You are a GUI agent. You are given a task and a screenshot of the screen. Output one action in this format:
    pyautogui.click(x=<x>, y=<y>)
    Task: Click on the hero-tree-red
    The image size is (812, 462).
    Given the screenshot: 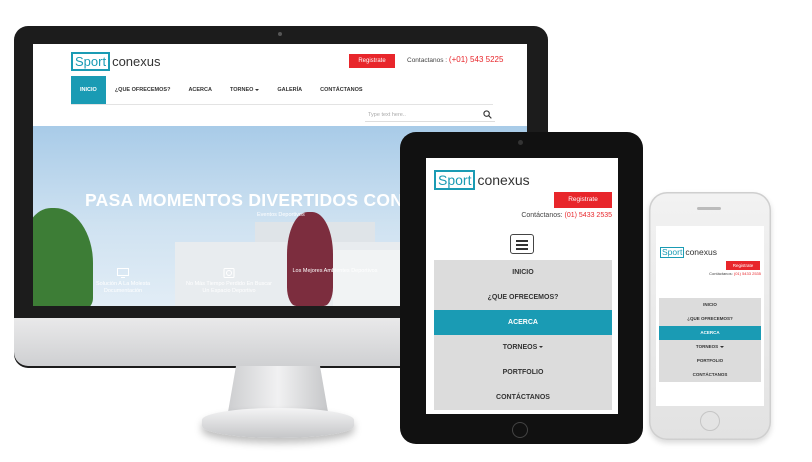 What is the action you would take?
    pyautogui.click(x=310, y=259)
    